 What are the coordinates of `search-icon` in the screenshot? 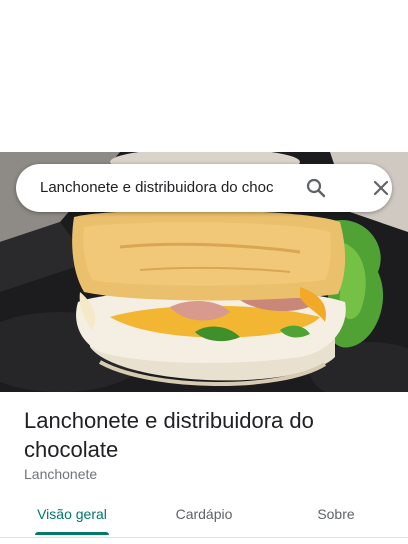 It's located at (316, 188).